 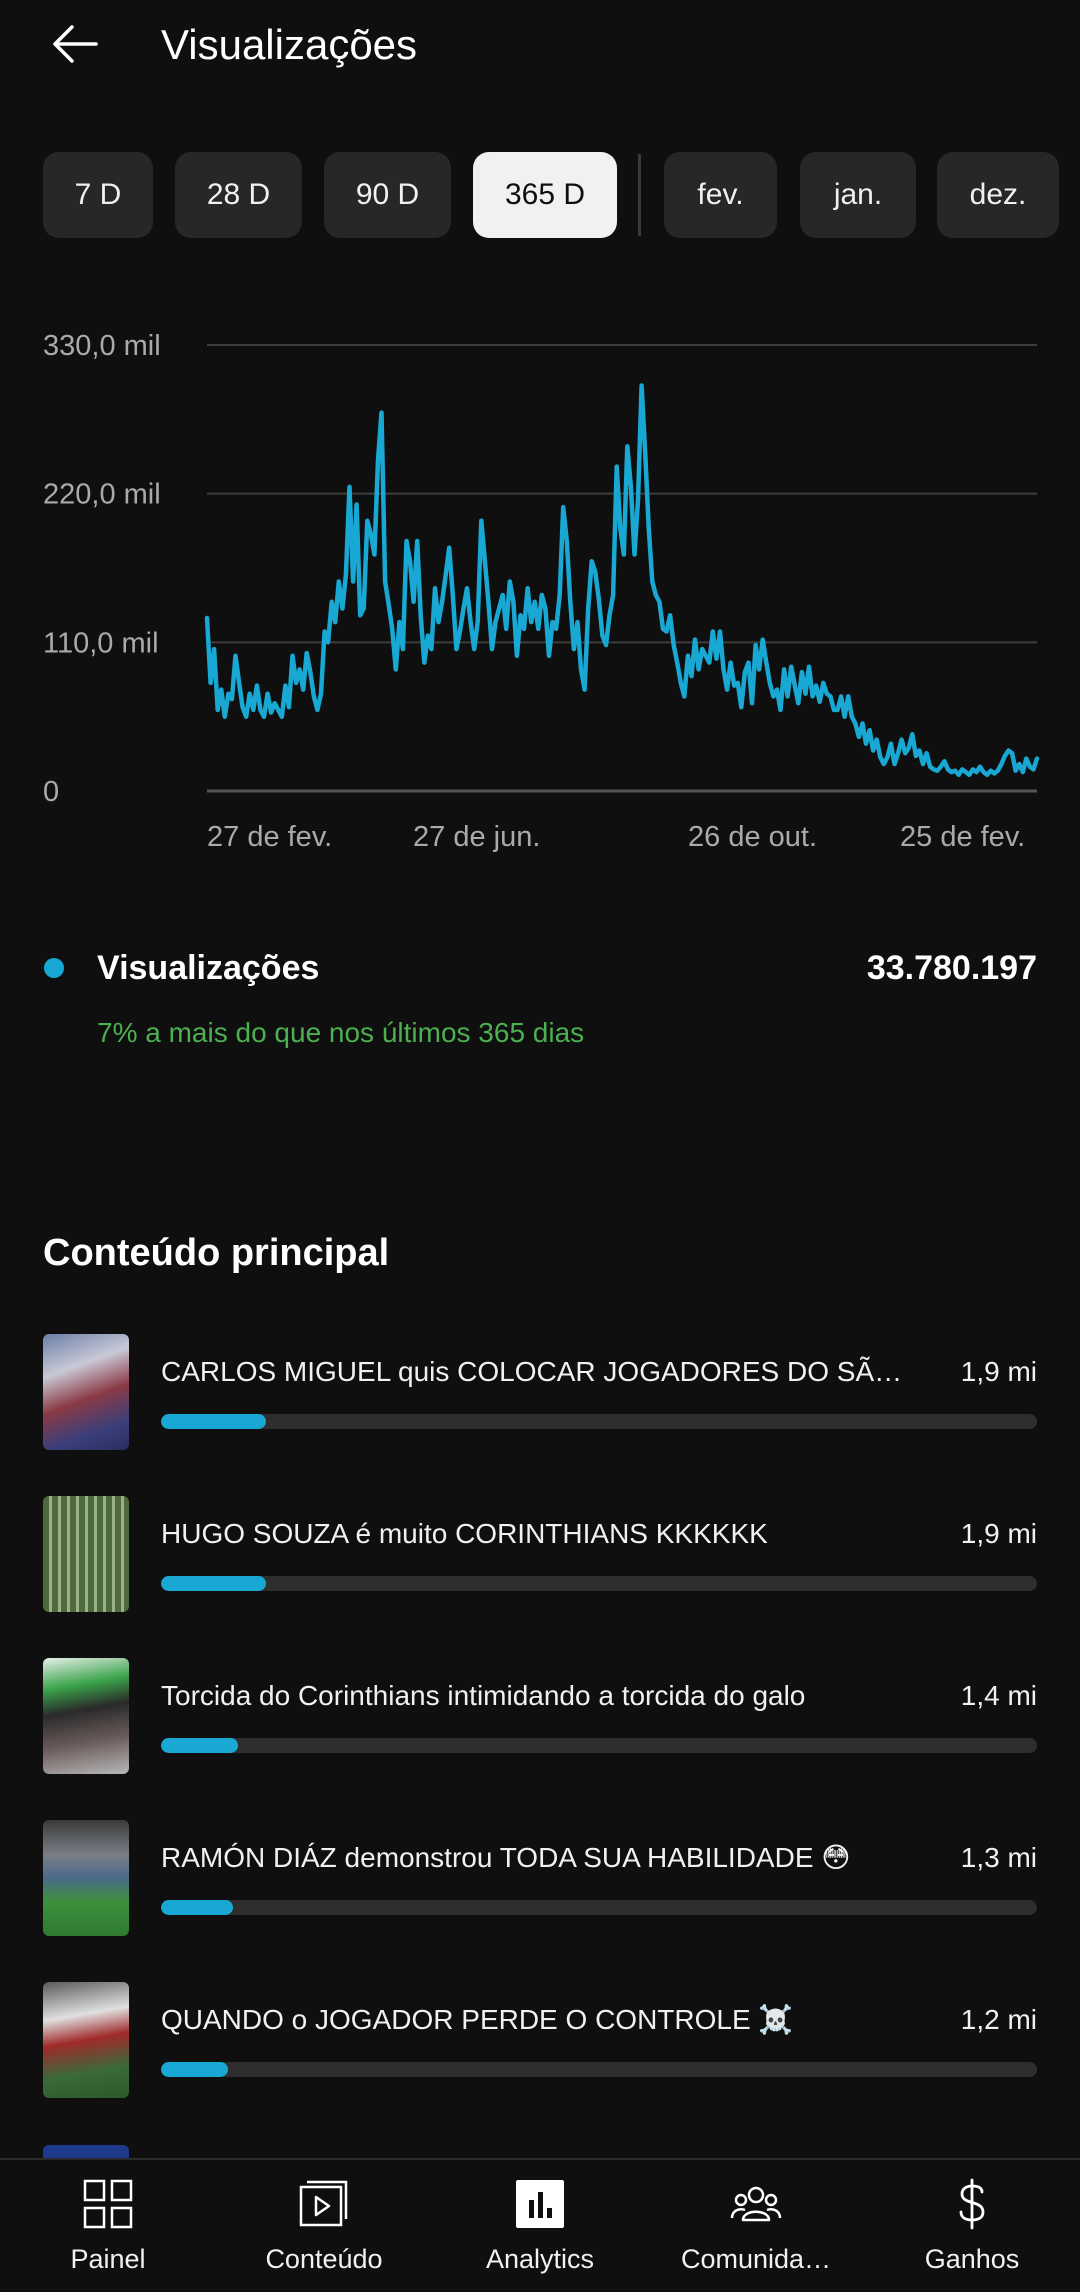 I want to click on video-title: QUANDO o JOGADOR PERDE O CONTROLE ☠️, so click(x=477, y=2019).